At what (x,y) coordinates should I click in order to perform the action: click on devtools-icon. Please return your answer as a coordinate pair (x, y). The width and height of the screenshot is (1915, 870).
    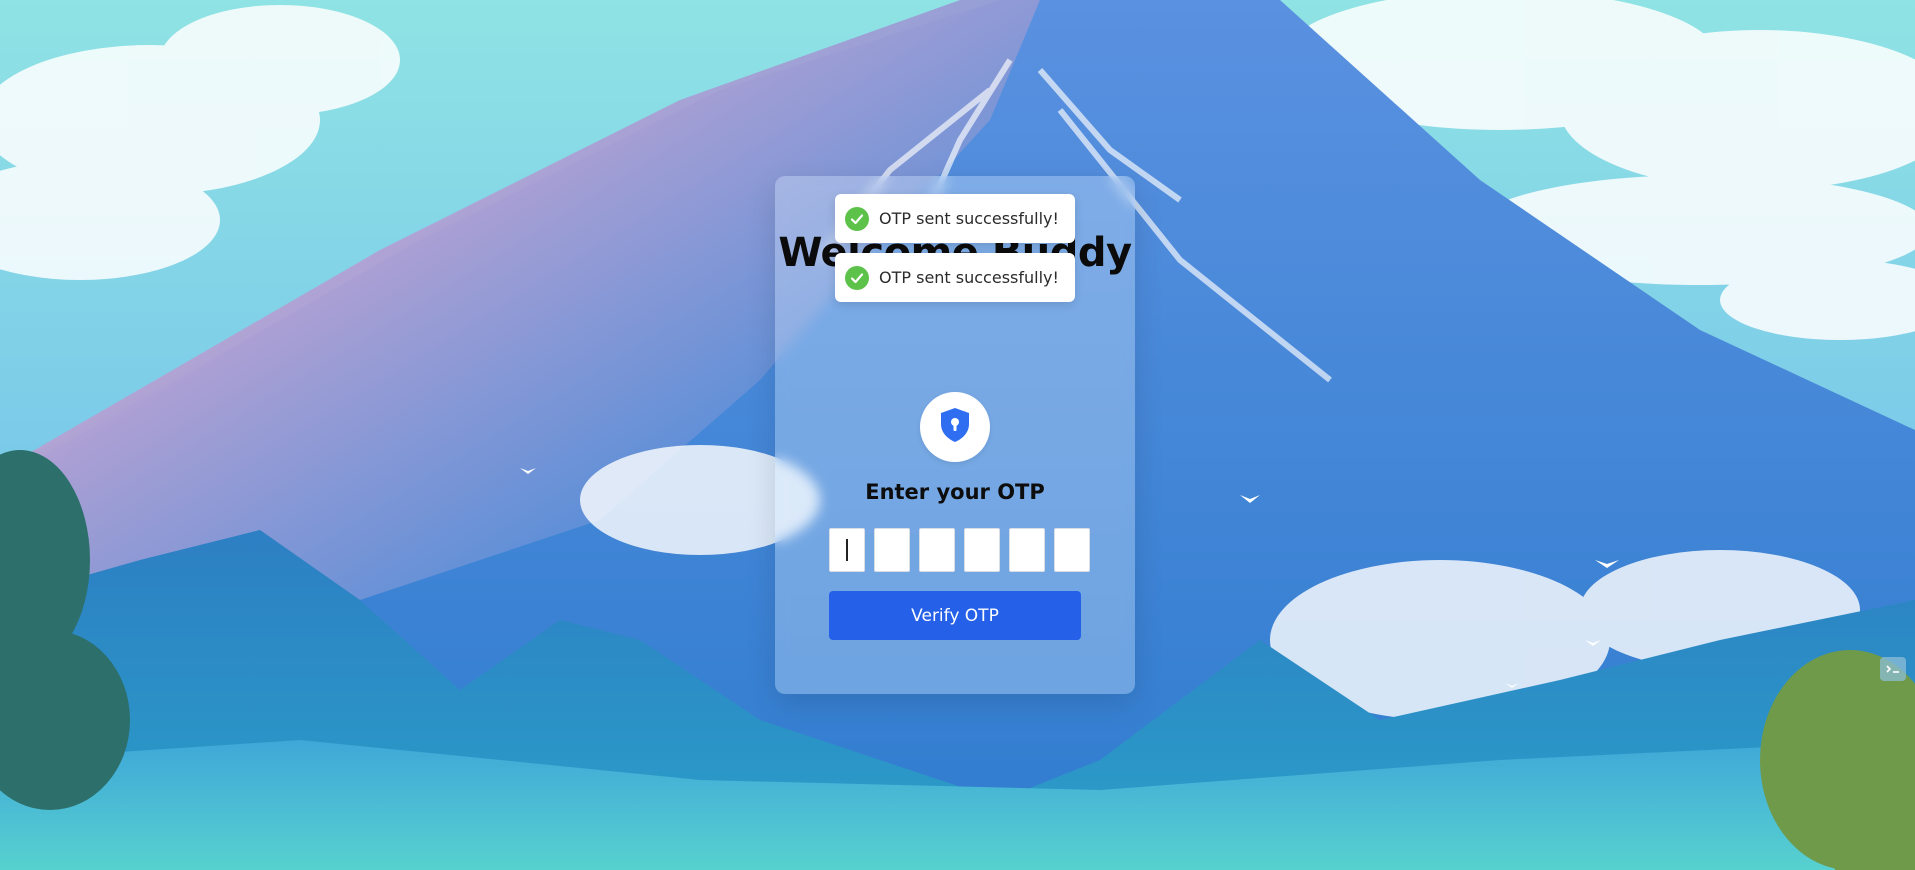
    Looking at the image, I should click on (1893, 669).